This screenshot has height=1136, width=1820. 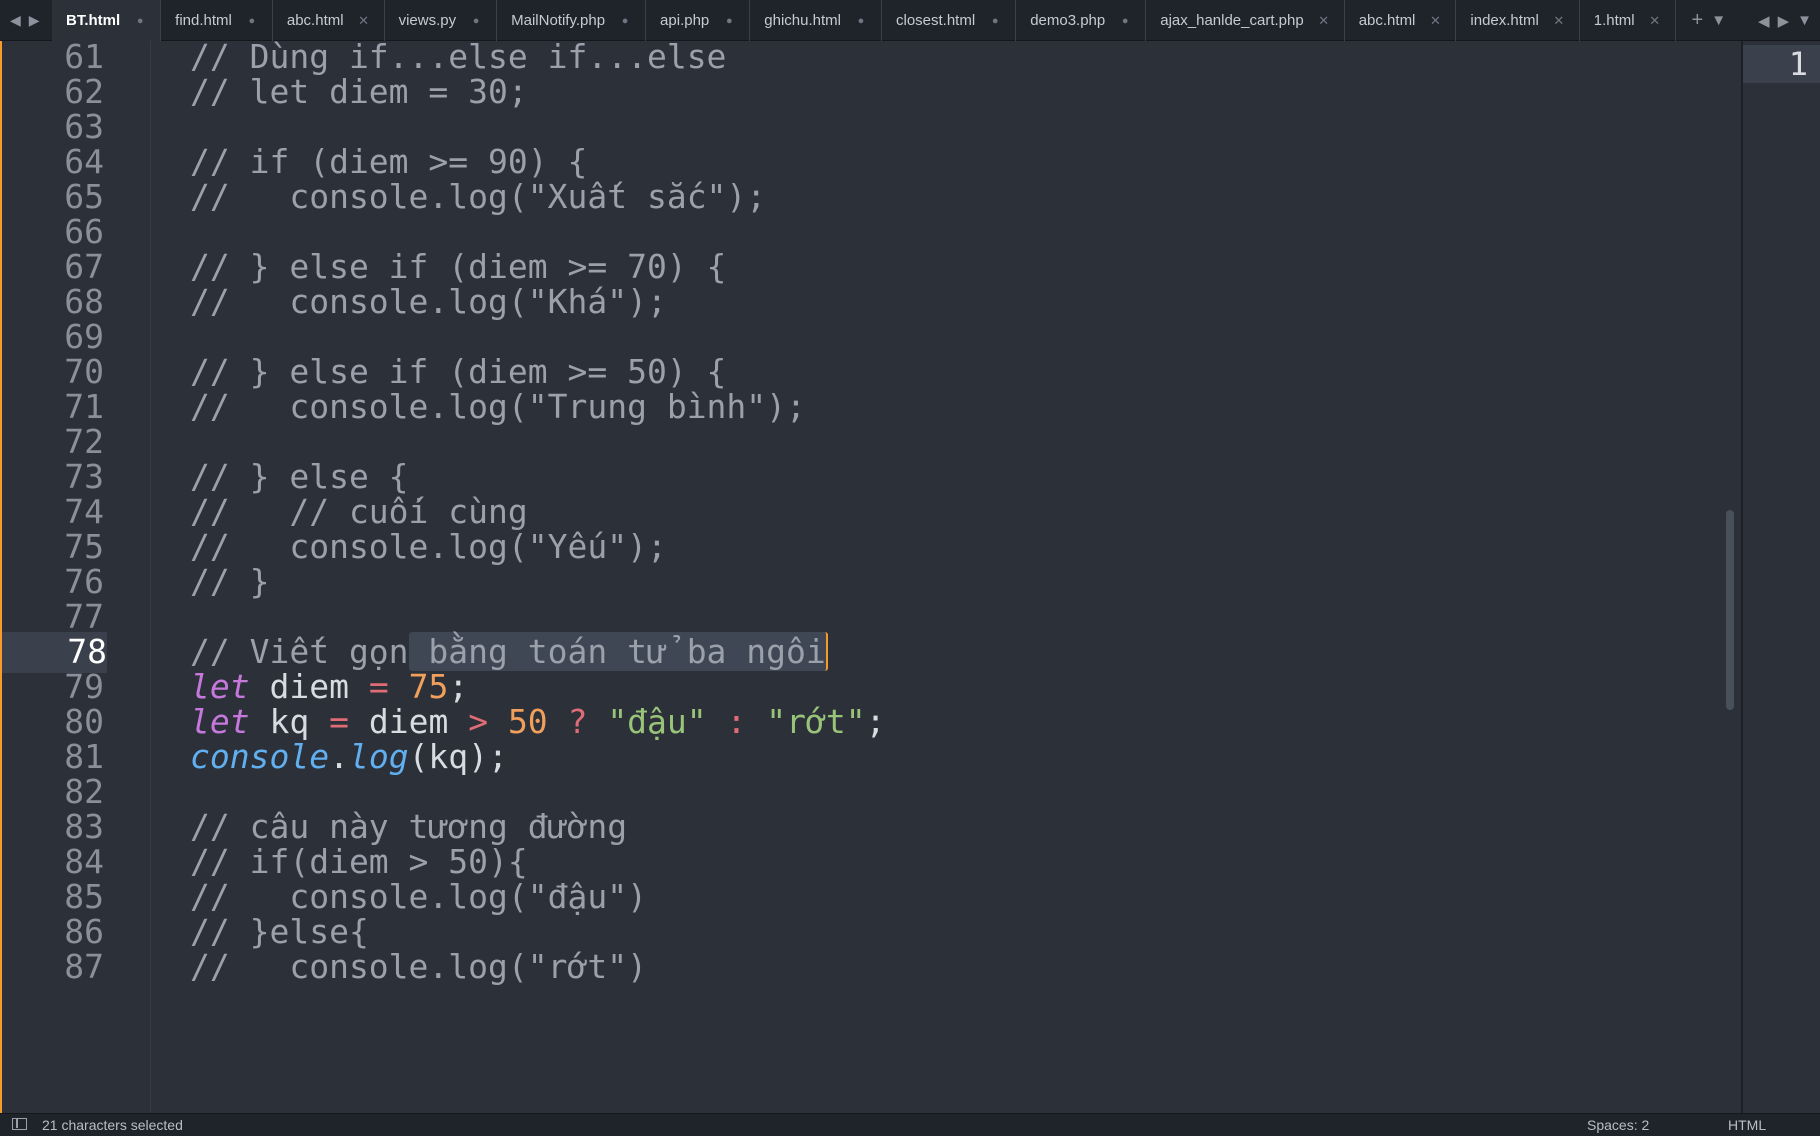 I want to click on code-token: (kq);, so click(x=458, y=756).